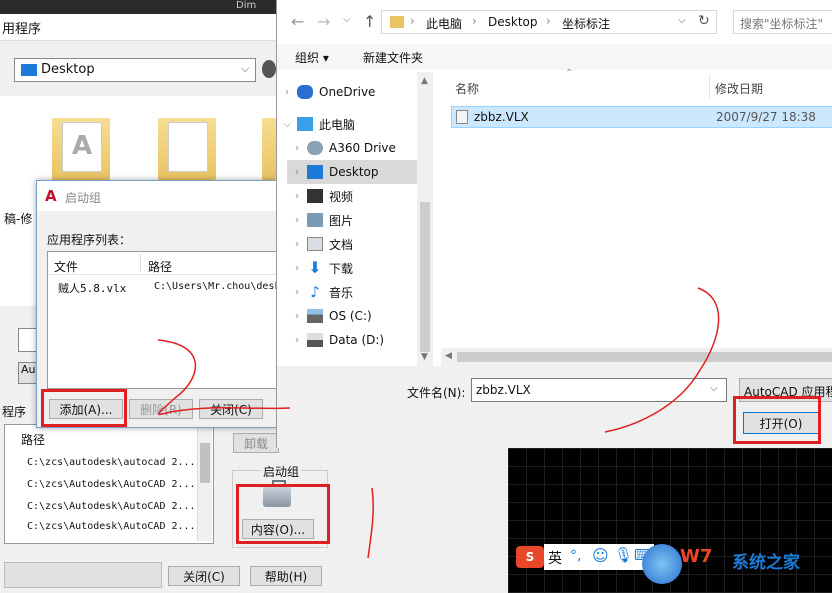  What do you see at coordinates (360, 340) in the screenshot?
I see `nav-data-drive: › Data (D:)` at bounding box center [360, 340].